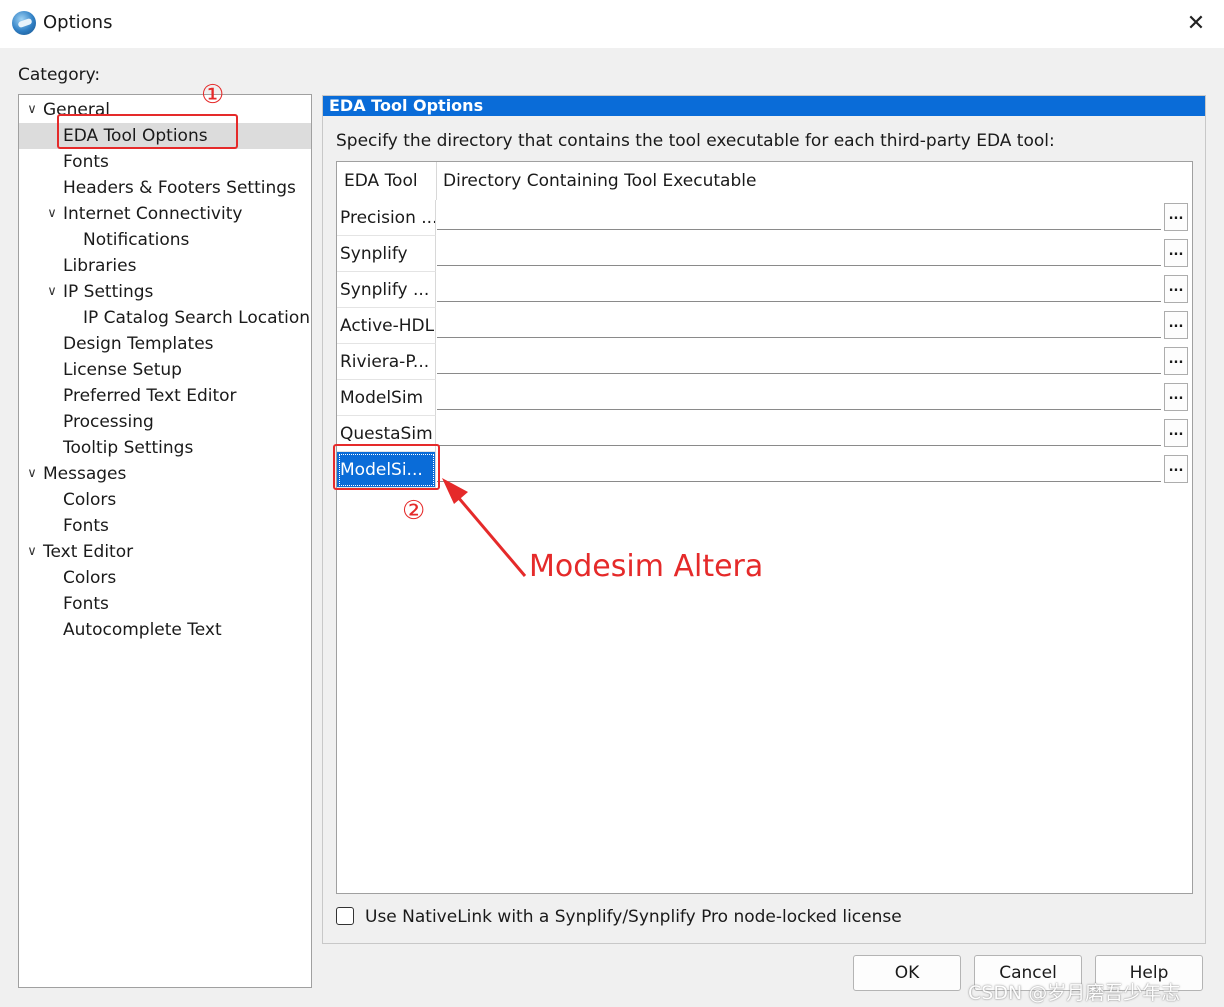 The height and width of the screenshot is (1007, 1224). I want to click on annotation-arrow, so click(484, 527).